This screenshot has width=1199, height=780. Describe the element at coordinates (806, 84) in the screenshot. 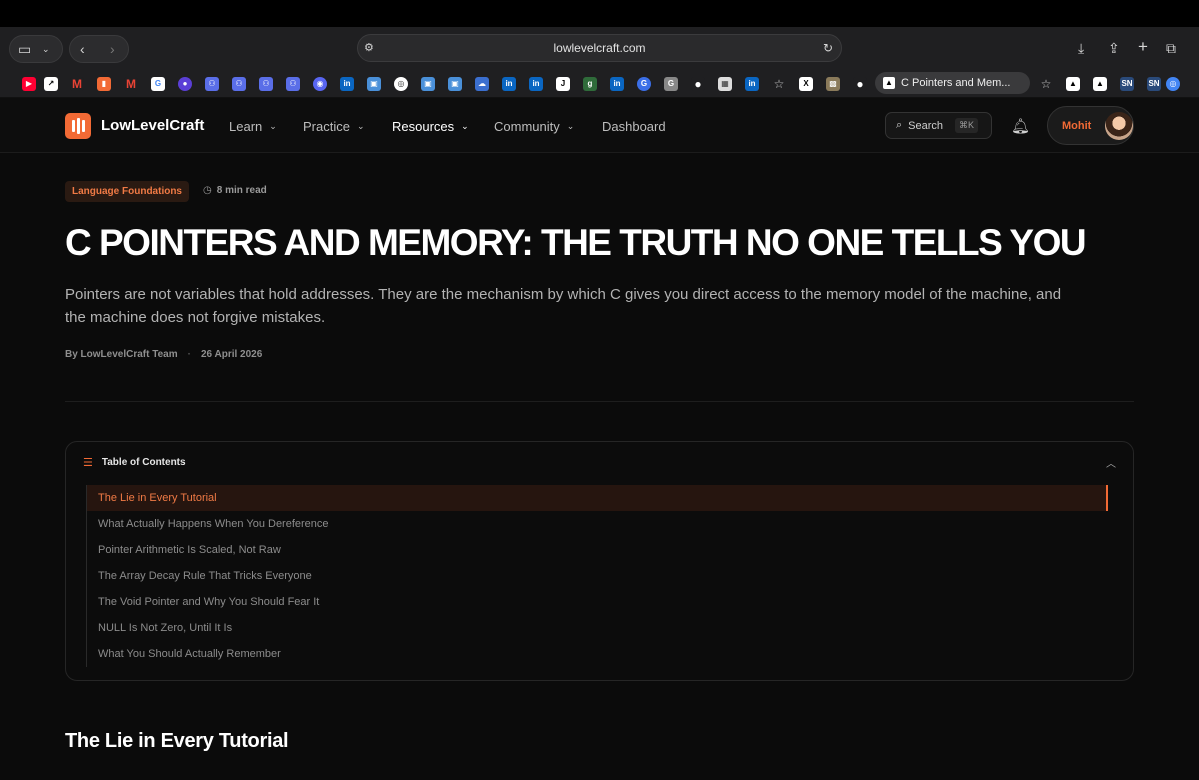

I see `x-icon: X` at that location.